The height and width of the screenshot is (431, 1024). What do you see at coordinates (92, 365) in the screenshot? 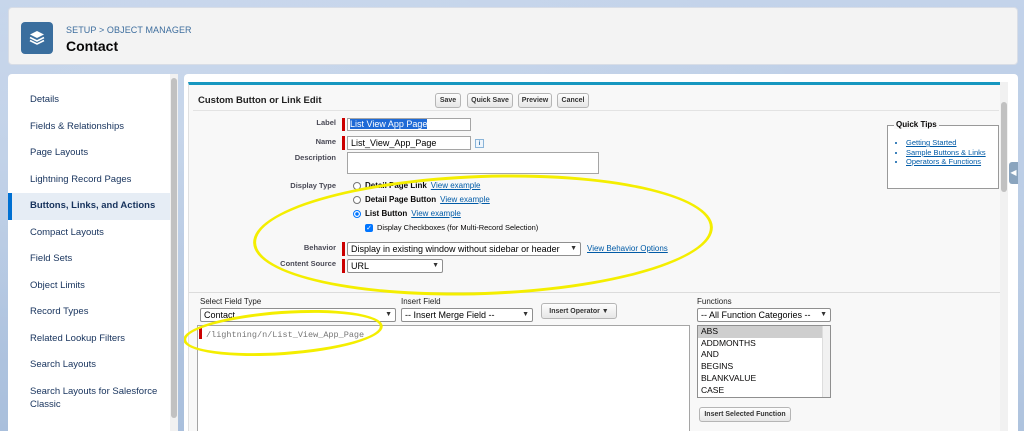
I see `sidebar-item-search-layouts: Search Layouts` at bounding box center [92, 365].